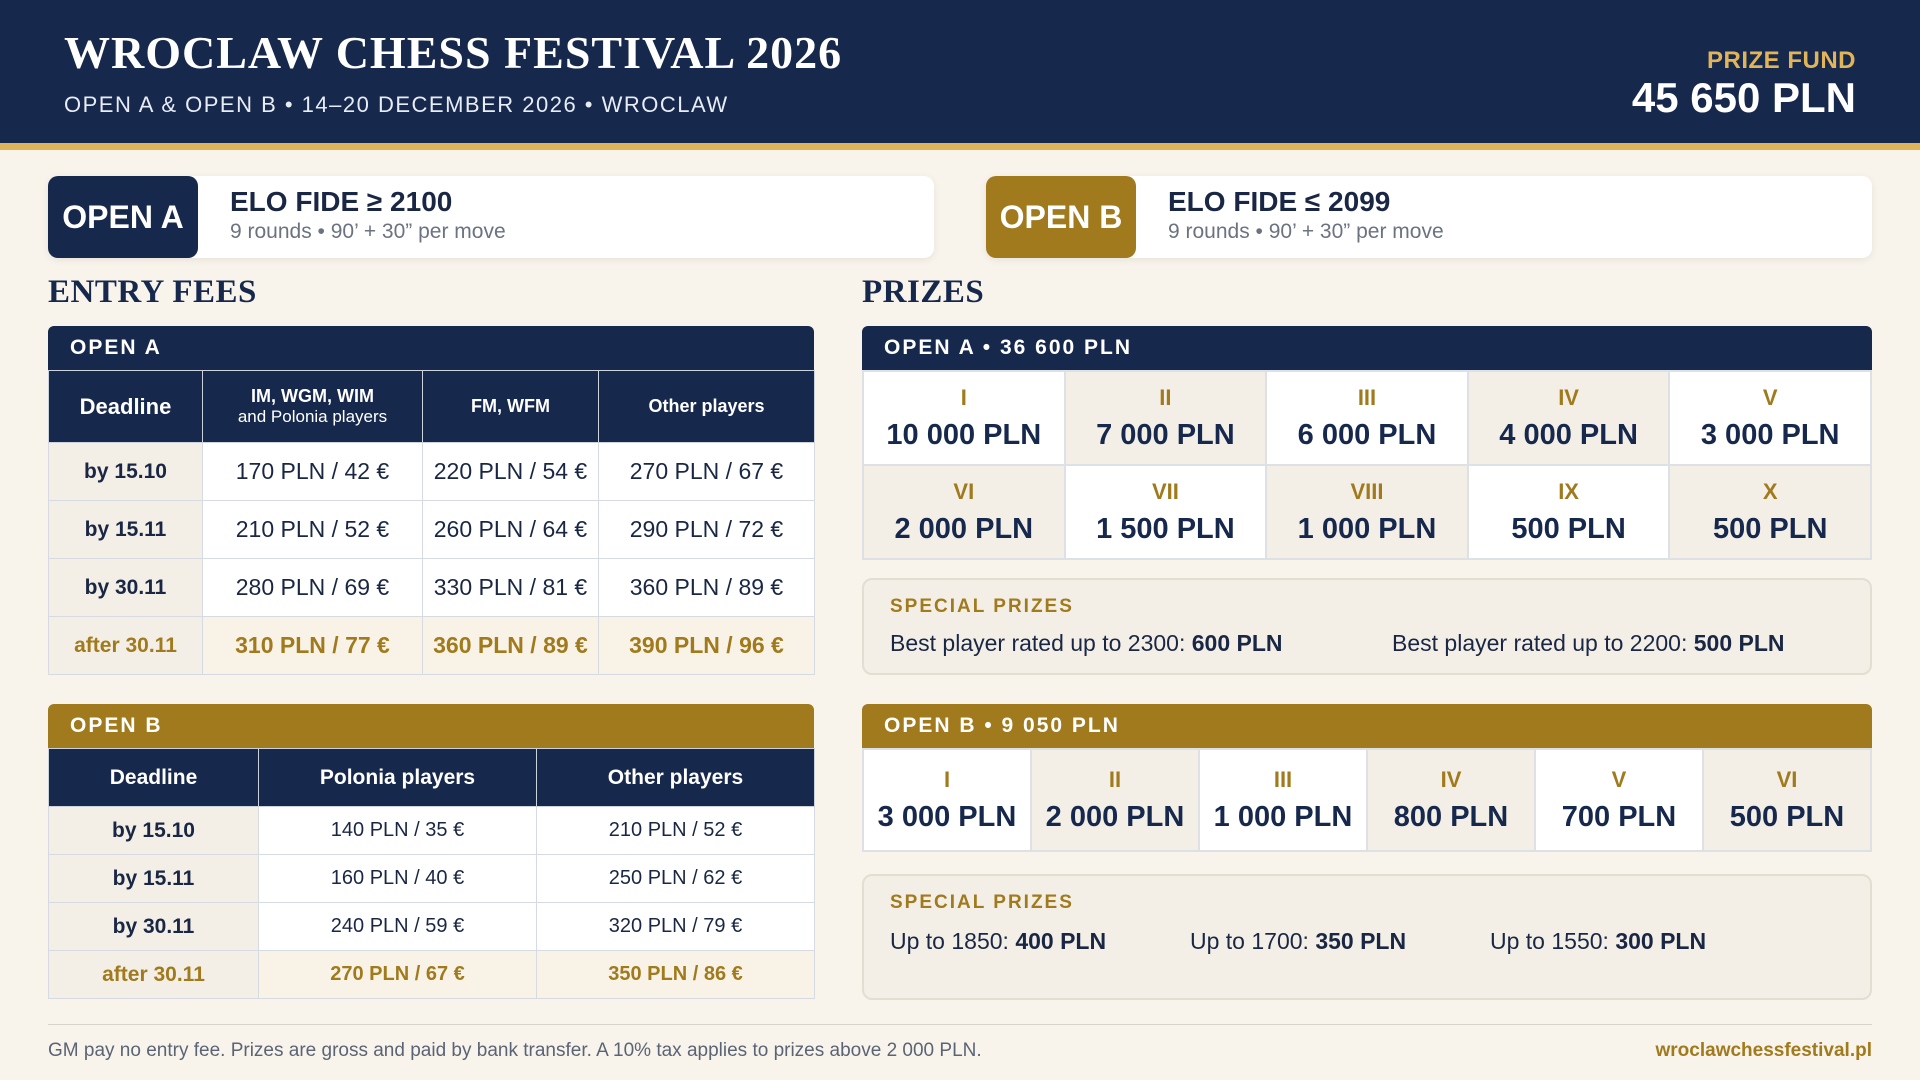 This screenshot has height=1080, width=1920. What do you see at coordinates (312, 471) in the screenshot?
I see `fee-cell: 170 PLN / 42 €` at bounding box center [312, 471].